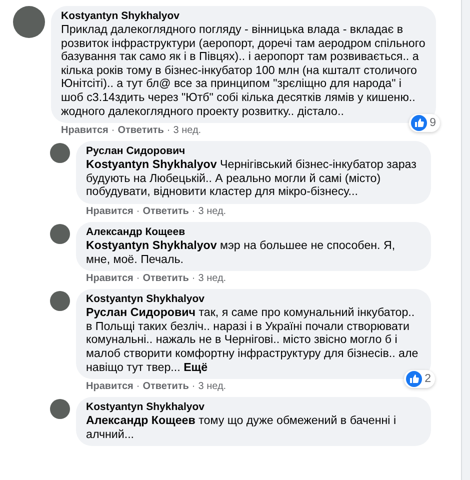  I want to click on reaction-count: 2, so click(419, 379).